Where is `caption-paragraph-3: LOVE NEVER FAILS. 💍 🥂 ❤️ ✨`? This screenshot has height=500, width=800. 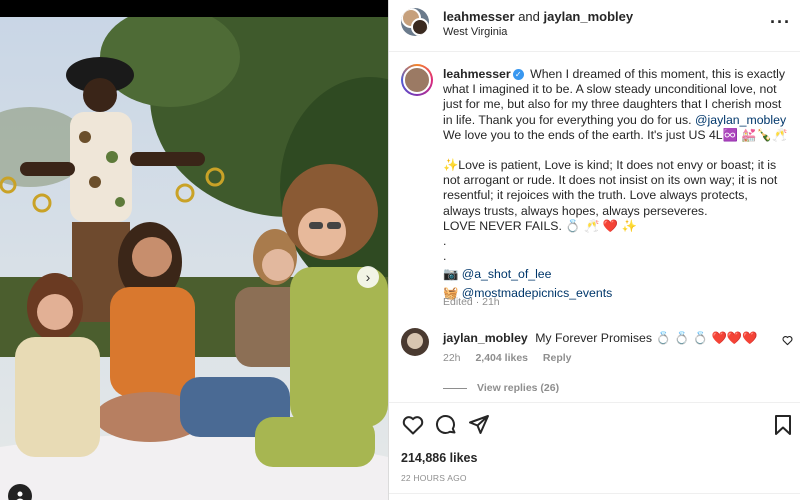
caption-paragraph-3: LOVE NEVER FAILS. 💍 🥂 ❤️ ✨ is located at coordinates (540, 225).